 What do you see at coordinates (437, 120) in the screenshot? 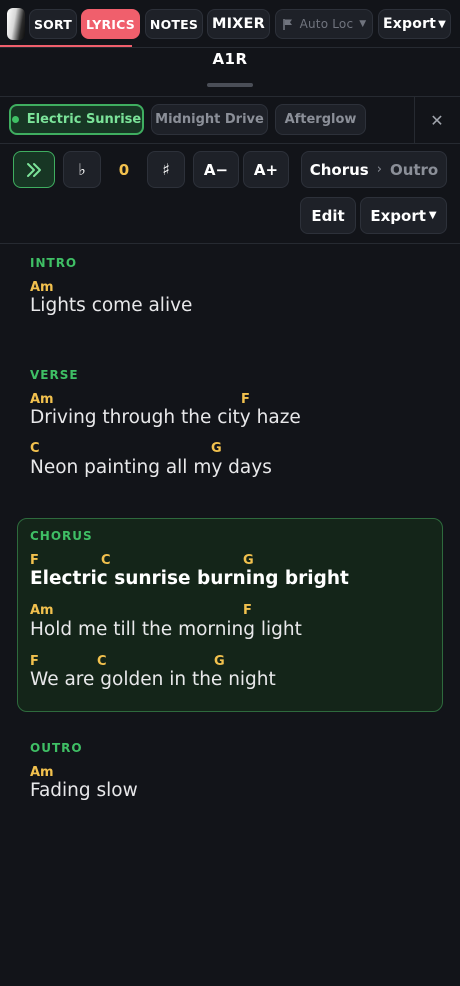
I see `close-icon: ✕` at bounding box center [437, 120].